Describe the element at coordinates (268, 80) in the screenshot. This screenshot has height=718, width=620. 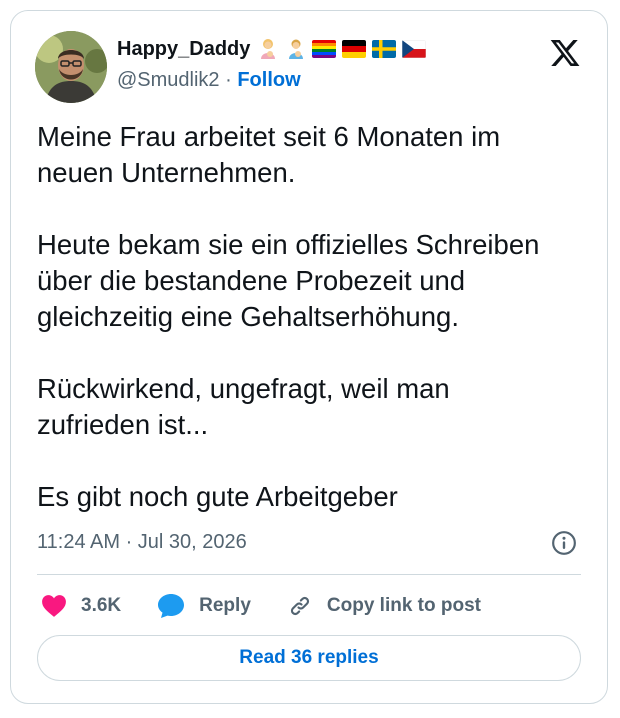
I see `follow-button: Follow` at that location.